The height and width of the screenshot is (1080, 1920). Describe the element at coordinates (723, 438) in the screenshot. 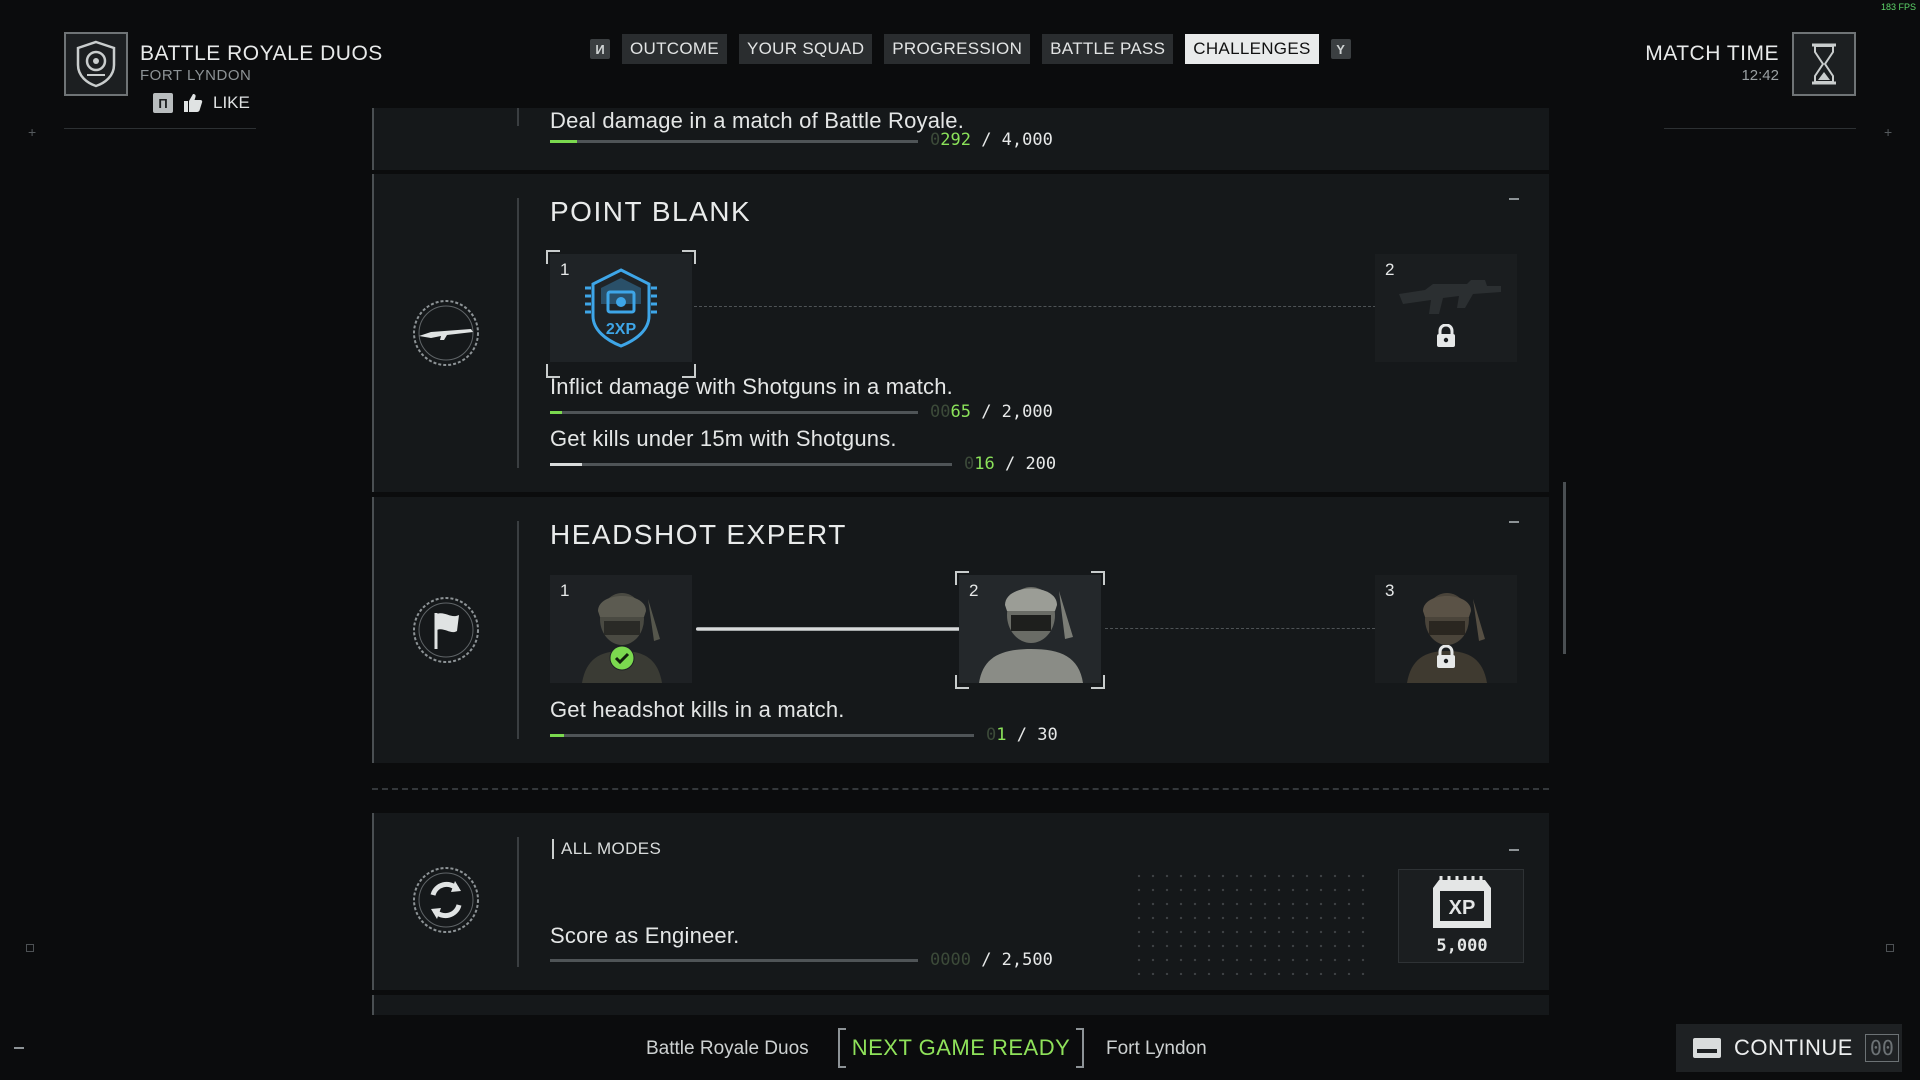

I see `challenge-description: Get kills under 15m with Shotguns.` at that location.